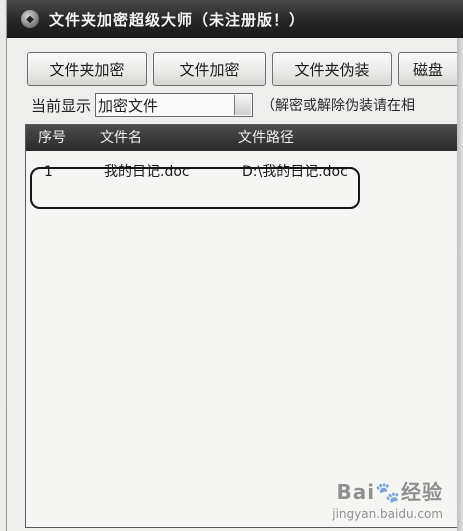 This screenshot has width=463, height=531. Describe the element at coordinates (460, 284) in the screenshot. I see `window-edge` at that location.